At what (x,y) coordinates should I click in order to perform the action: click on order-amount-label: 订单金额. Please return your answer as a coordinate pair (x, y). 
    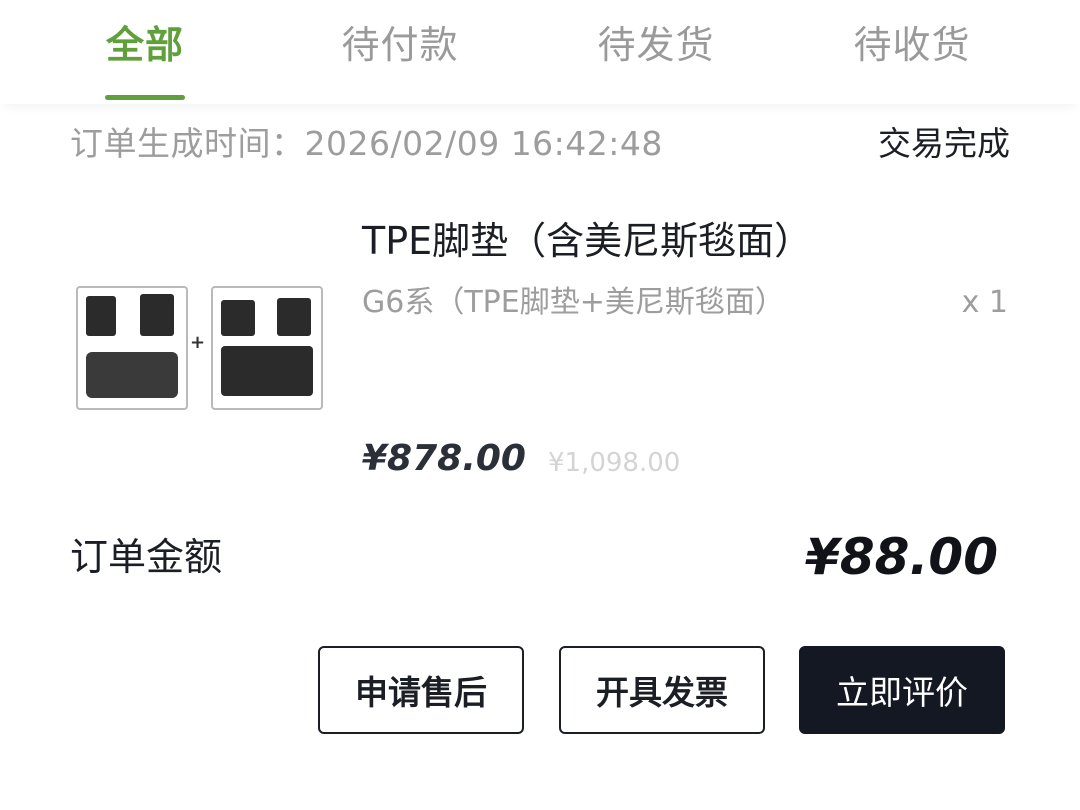
    Looking at the image, I should click on (146, 557).